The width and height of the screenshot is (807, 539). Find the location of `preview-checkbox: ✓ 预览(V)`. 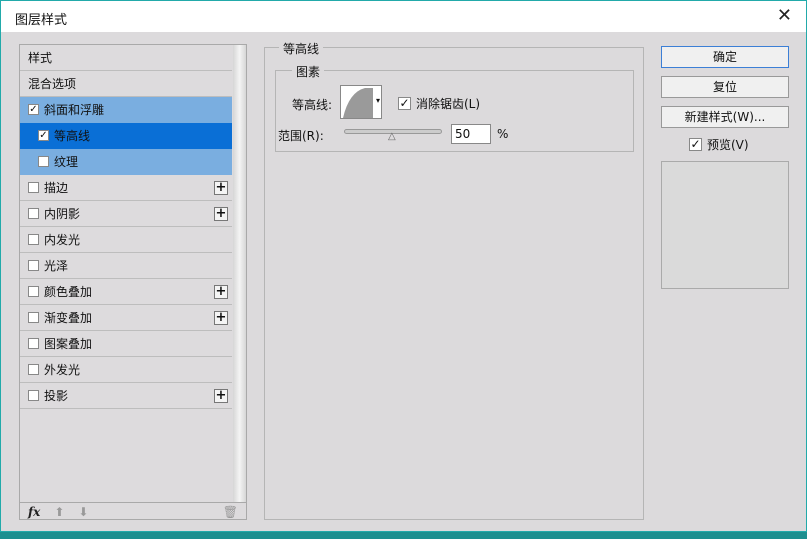

preview-checkbox: ✓ 预览(V) is located at coordinates (719, 144).